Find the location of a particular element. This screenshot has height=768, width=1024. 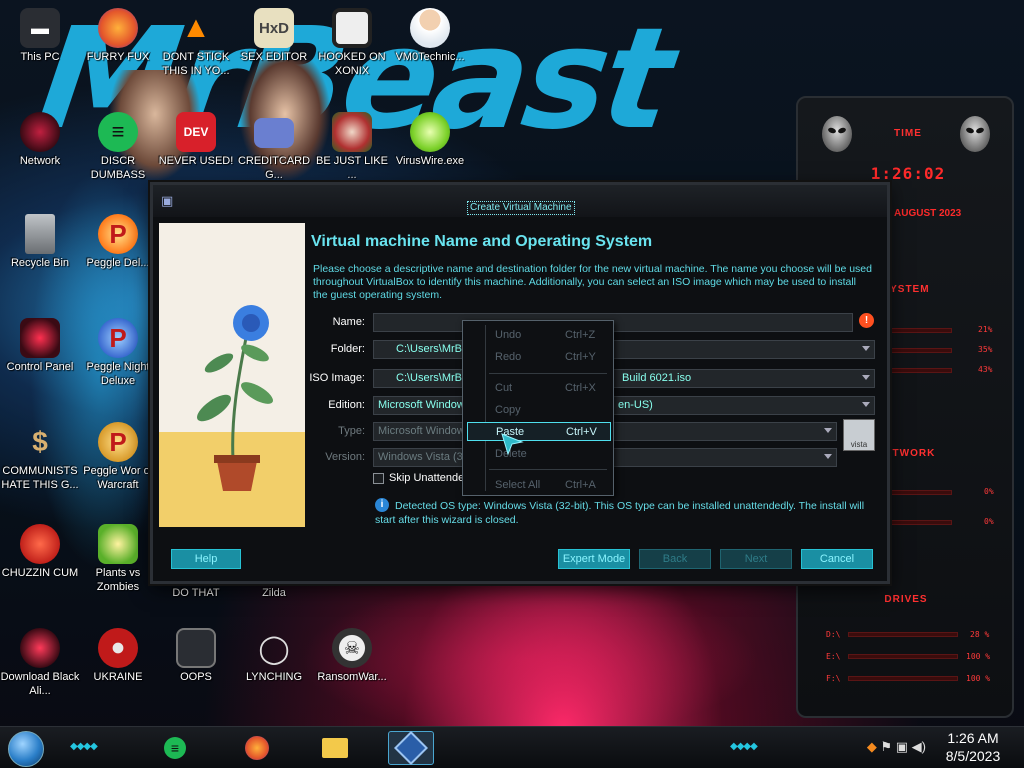

type-label: Type: is located at coordinates (351, 431).